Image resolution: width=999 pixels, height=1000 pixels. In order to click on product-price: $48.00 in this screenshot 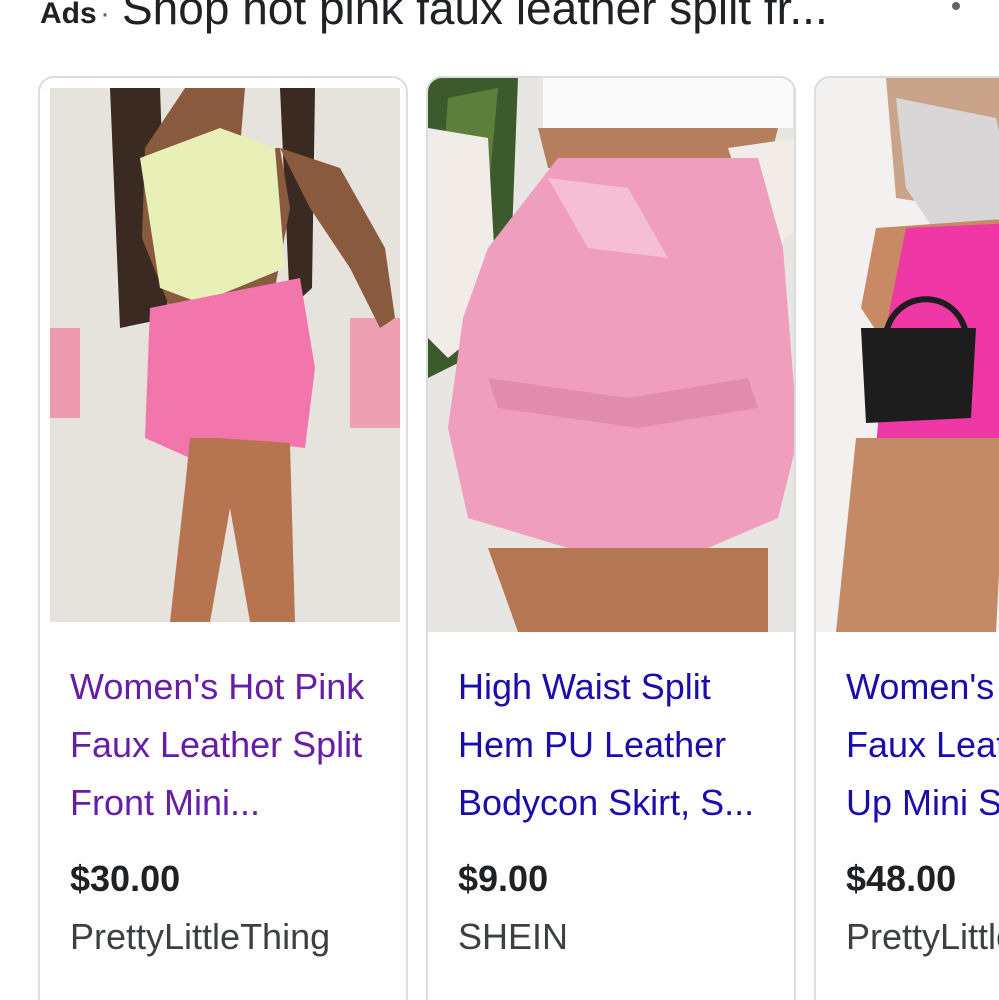, I will do `click(901, 878)`.